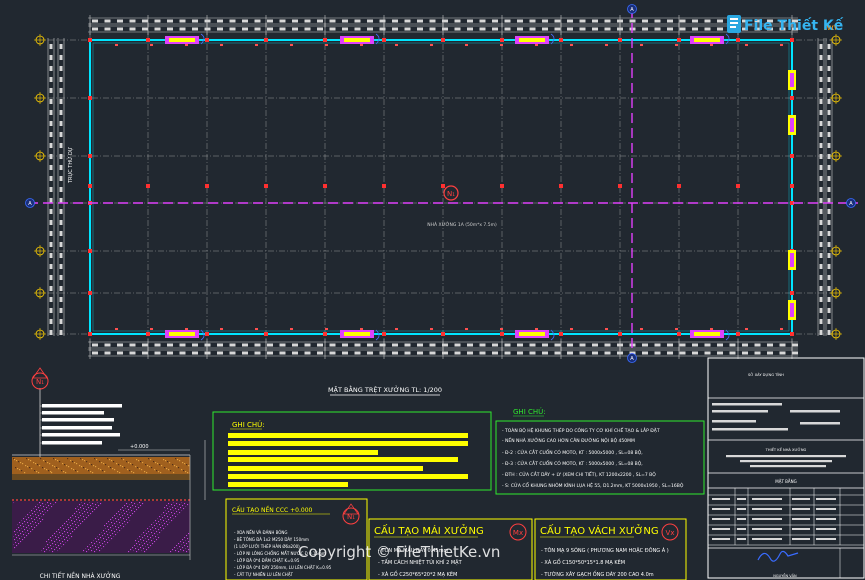 The width and height of the screenshot is (865, 580). What do you see at coordinates (429, 530) in the screenshot?
I see `roof-title: CẤU TẠO MÁI XƯỞNG` at bounding box center [429, 530].